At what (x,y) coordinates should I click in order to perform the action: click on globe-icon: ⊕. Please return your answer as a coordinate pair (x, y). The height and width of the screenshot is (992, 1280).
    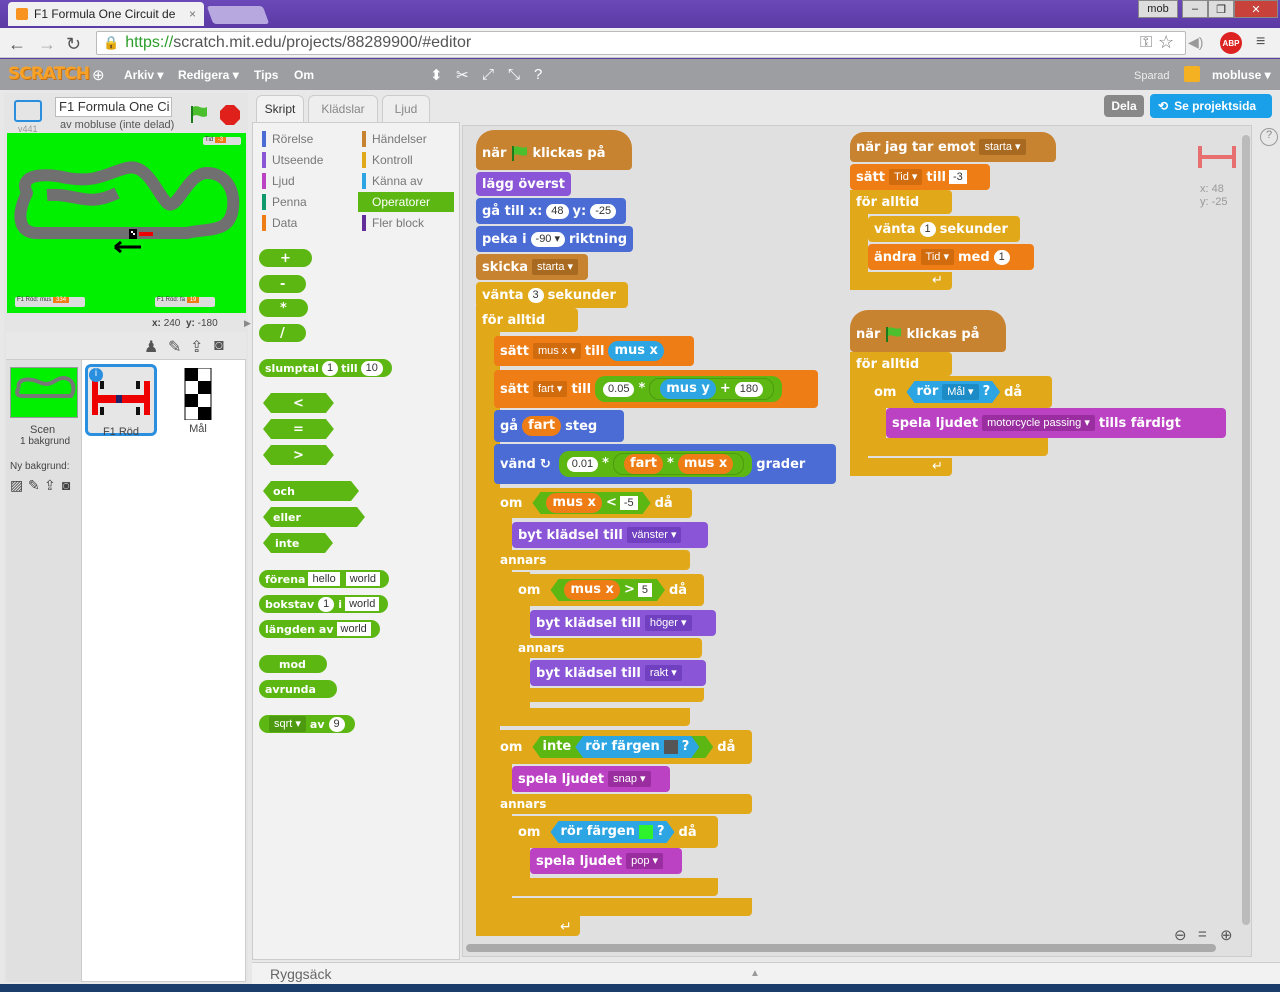
    Looking at the image, I should click on (98, 75).